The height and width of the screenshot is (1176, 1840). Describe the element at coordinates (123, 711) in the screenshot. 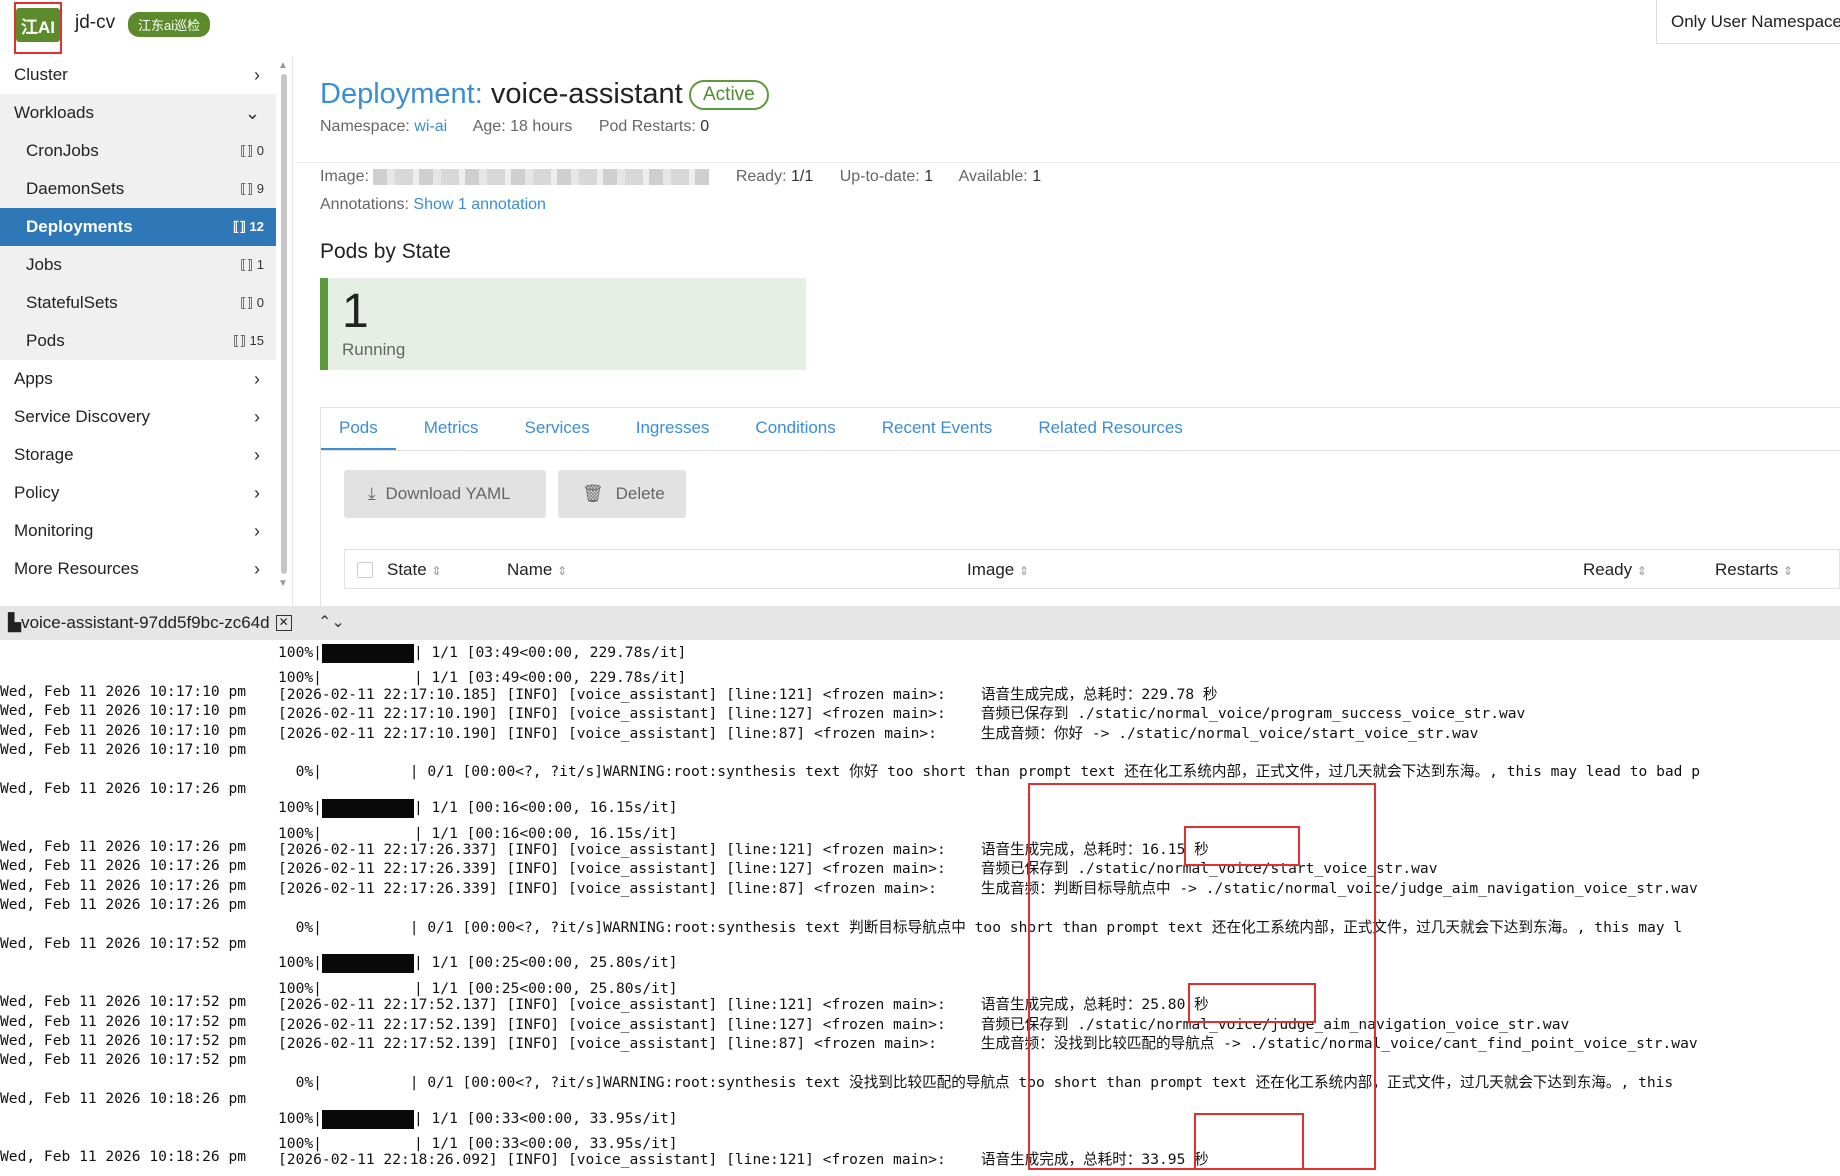

I see `log-timestamp: Wed, Feb 11 2026 10:17:10 pm` at that location.